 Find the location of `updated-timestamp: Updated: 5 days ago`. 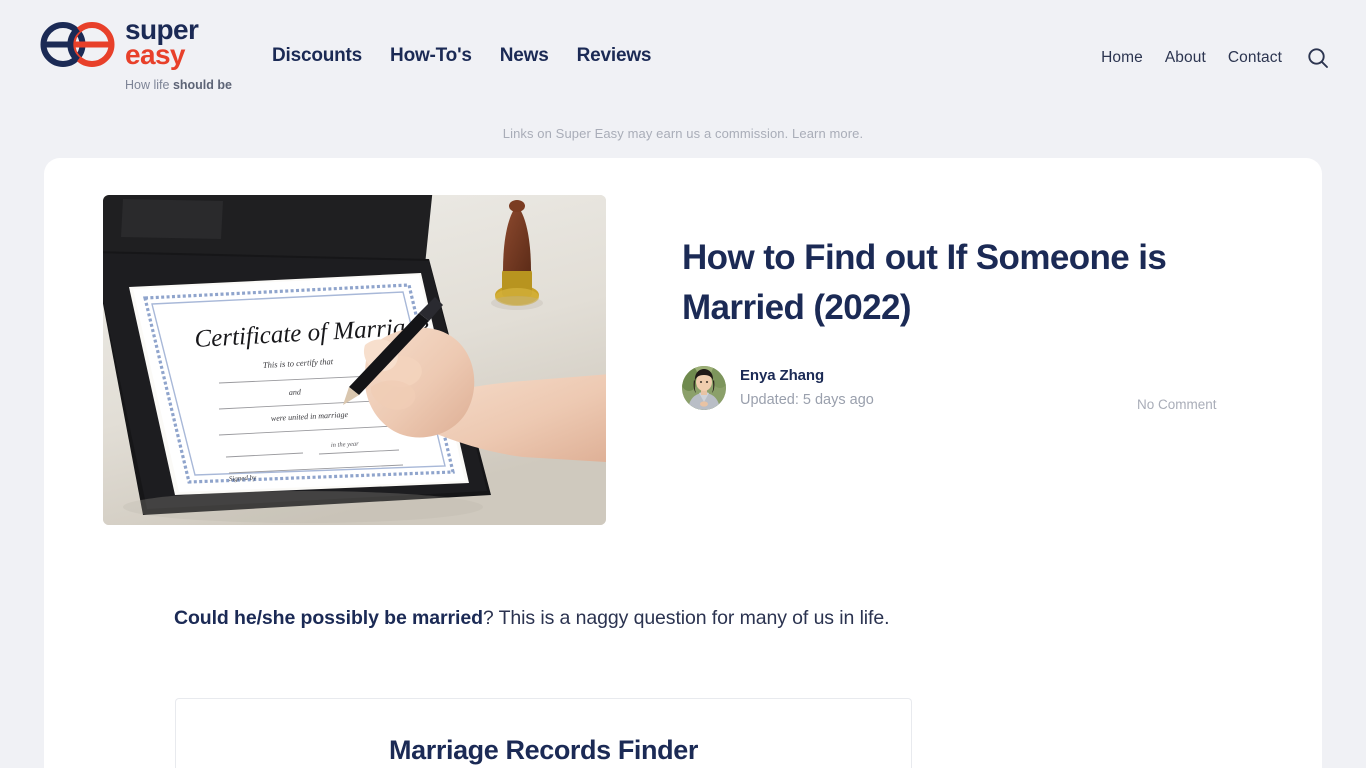

updated-timestamp: Updated: 5 days ago is located at coordinates (807, 400).